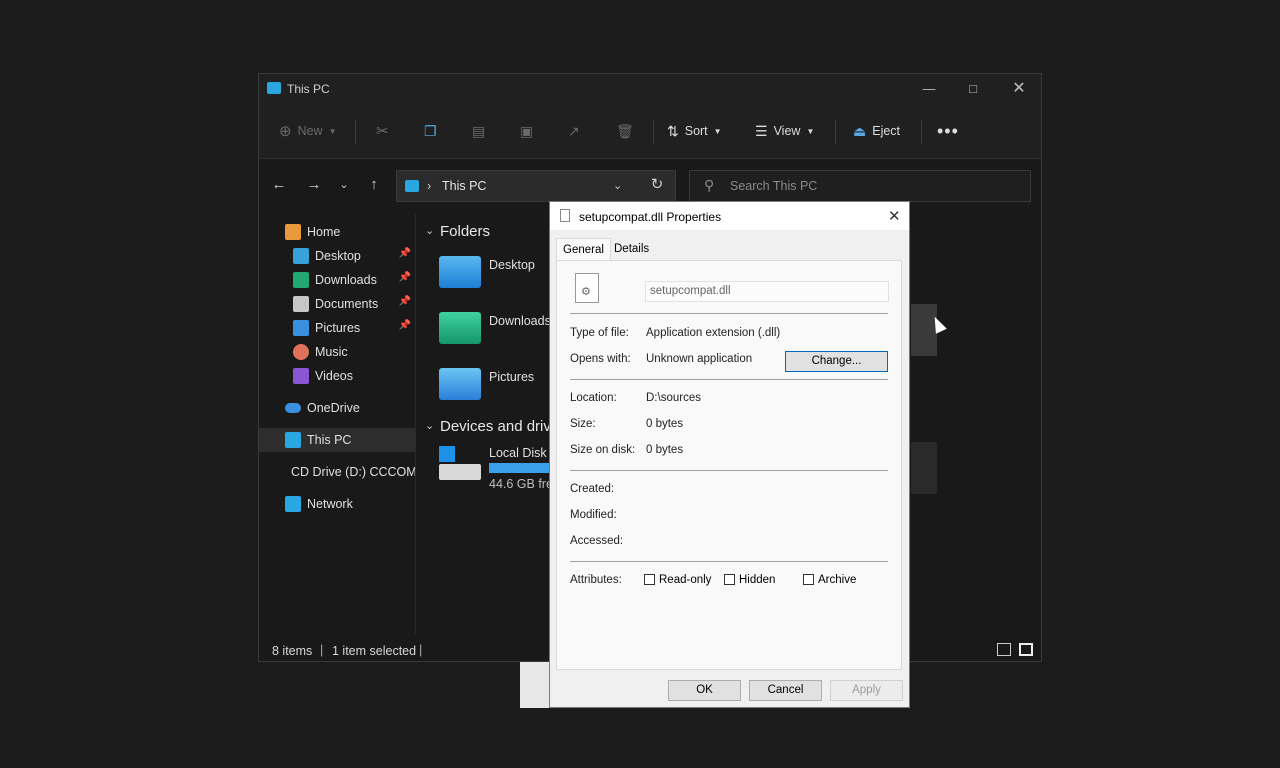  Describe the element at coordinates (495, 232) in the screenshot. I see `folders-section: ⌄ Folders` at that location.